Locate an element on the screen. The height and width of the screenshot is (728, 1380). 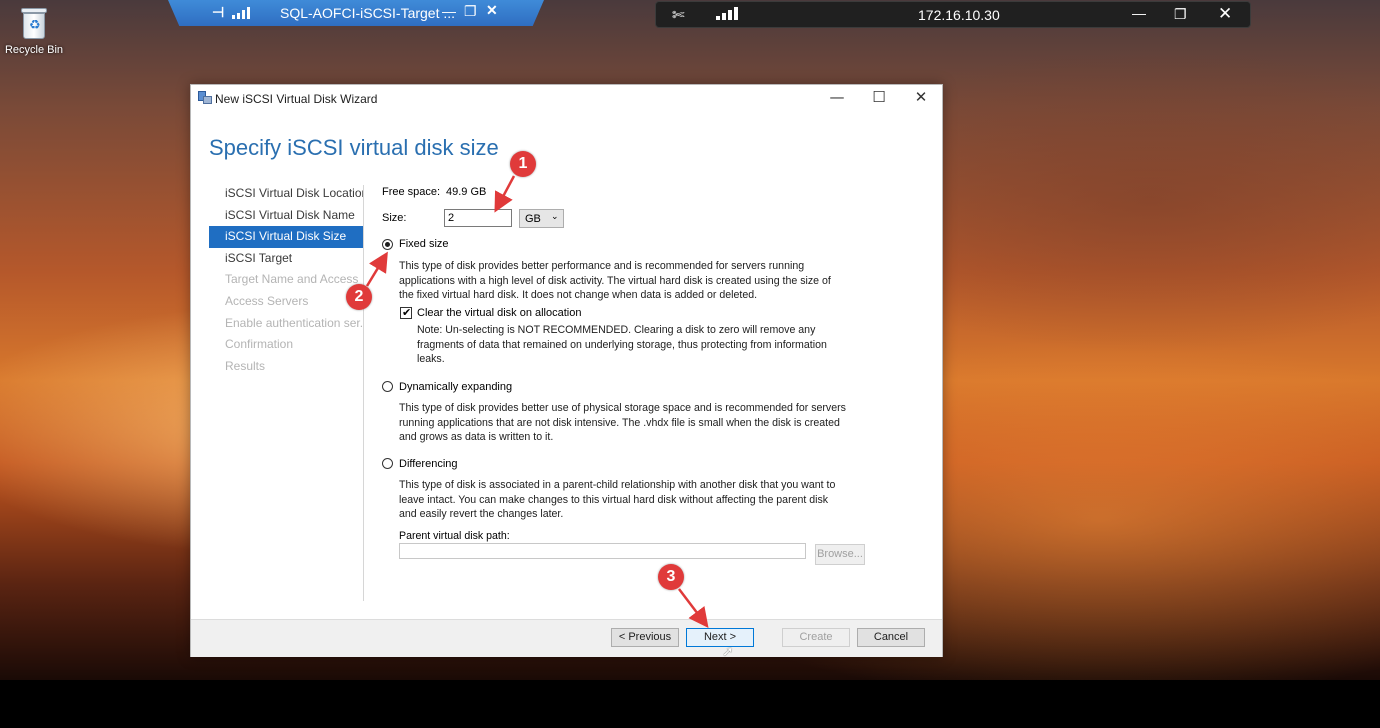
dynamic-expanding-radio is located at coordinates (387, 386).